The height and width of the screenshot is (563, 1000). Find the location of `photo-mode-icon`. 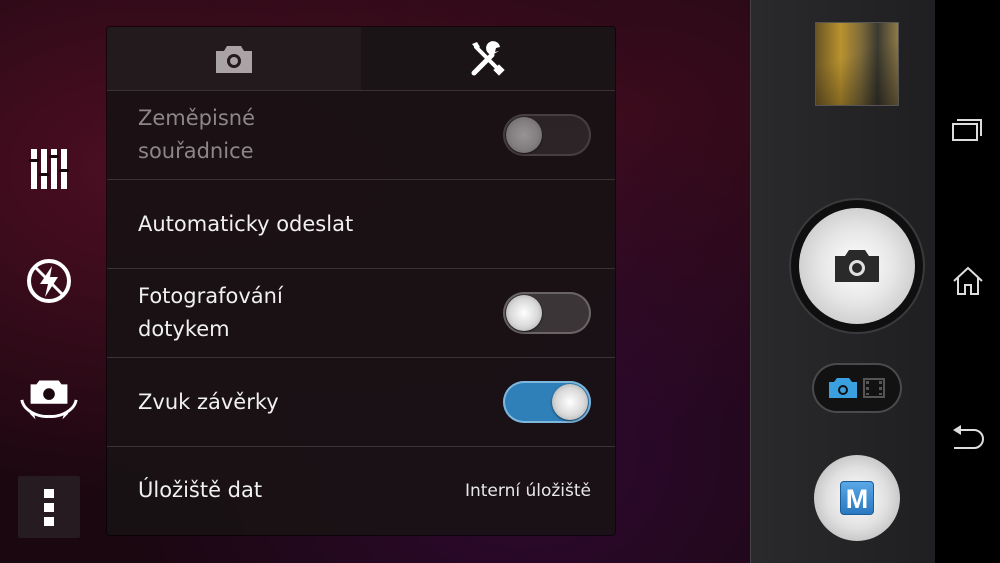

photo-mode-icon is located at coordinates (843, 388).